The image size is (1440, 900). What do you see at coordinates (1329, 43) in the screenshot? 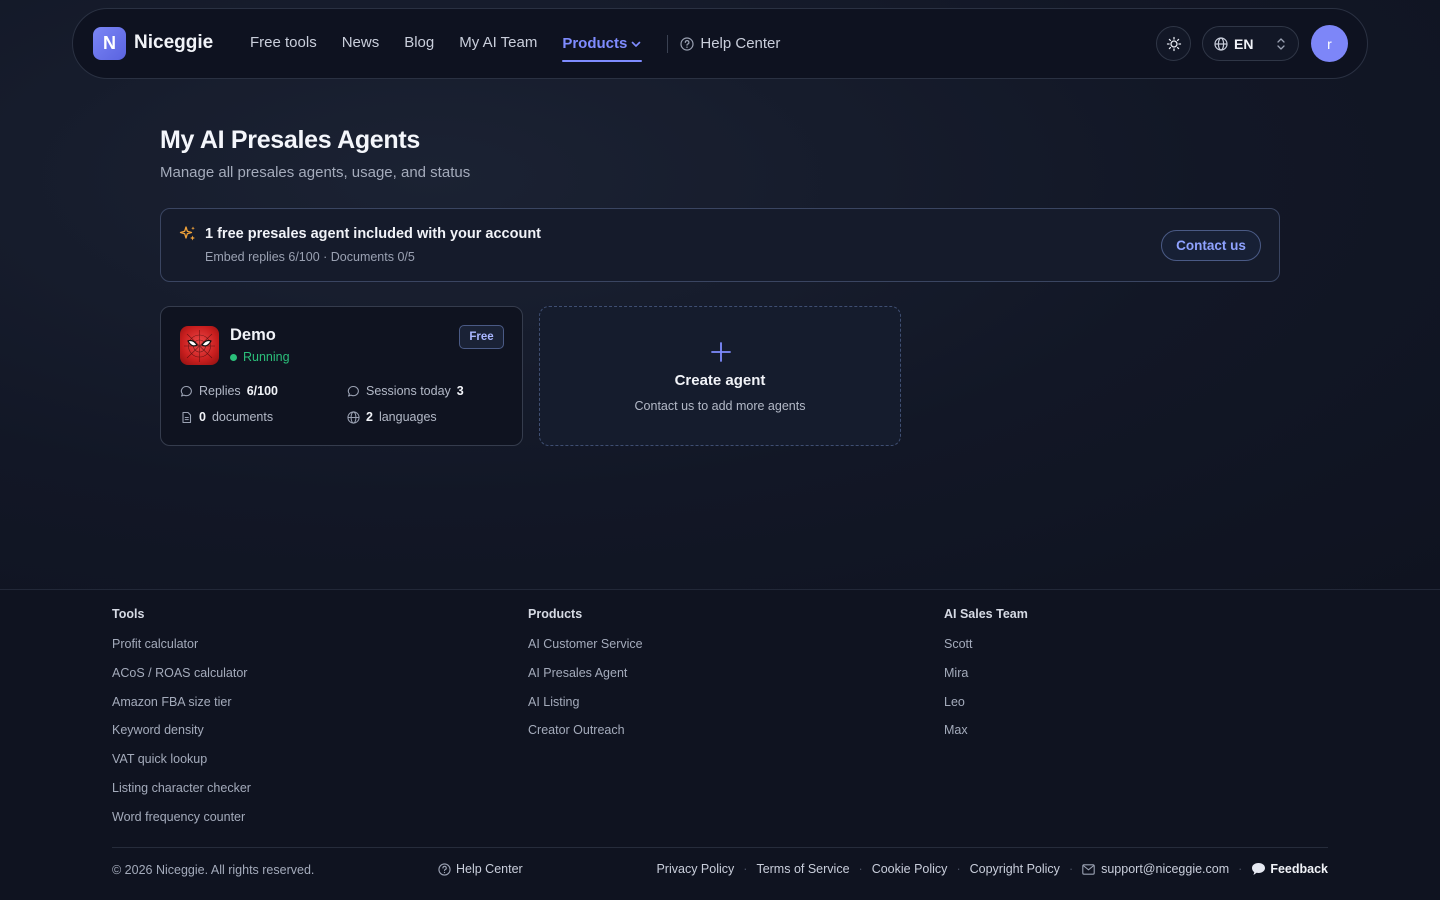
I see `user-avatar: r` at bounding box center [1329, 43].